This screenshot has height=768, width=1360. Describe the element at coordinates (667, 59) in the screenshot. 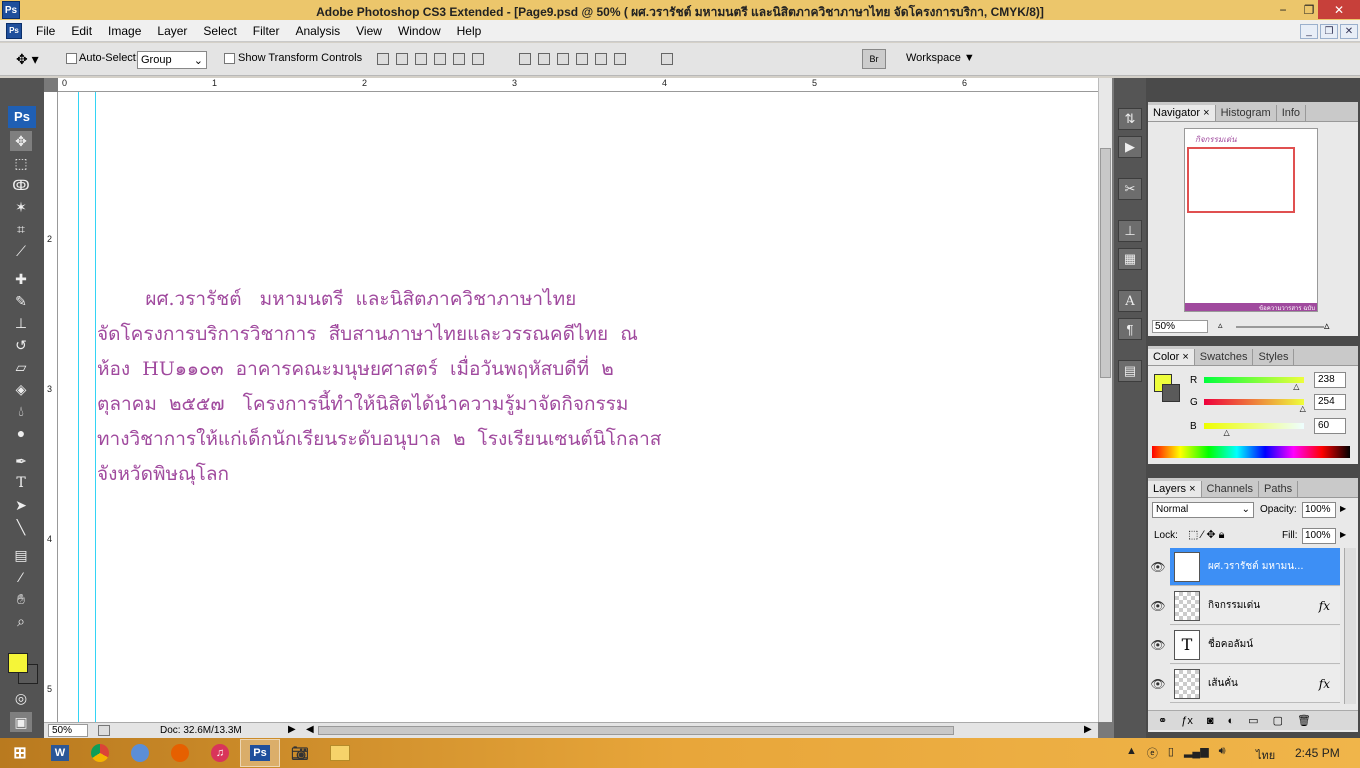

I see `auto-align-icon` at that location.